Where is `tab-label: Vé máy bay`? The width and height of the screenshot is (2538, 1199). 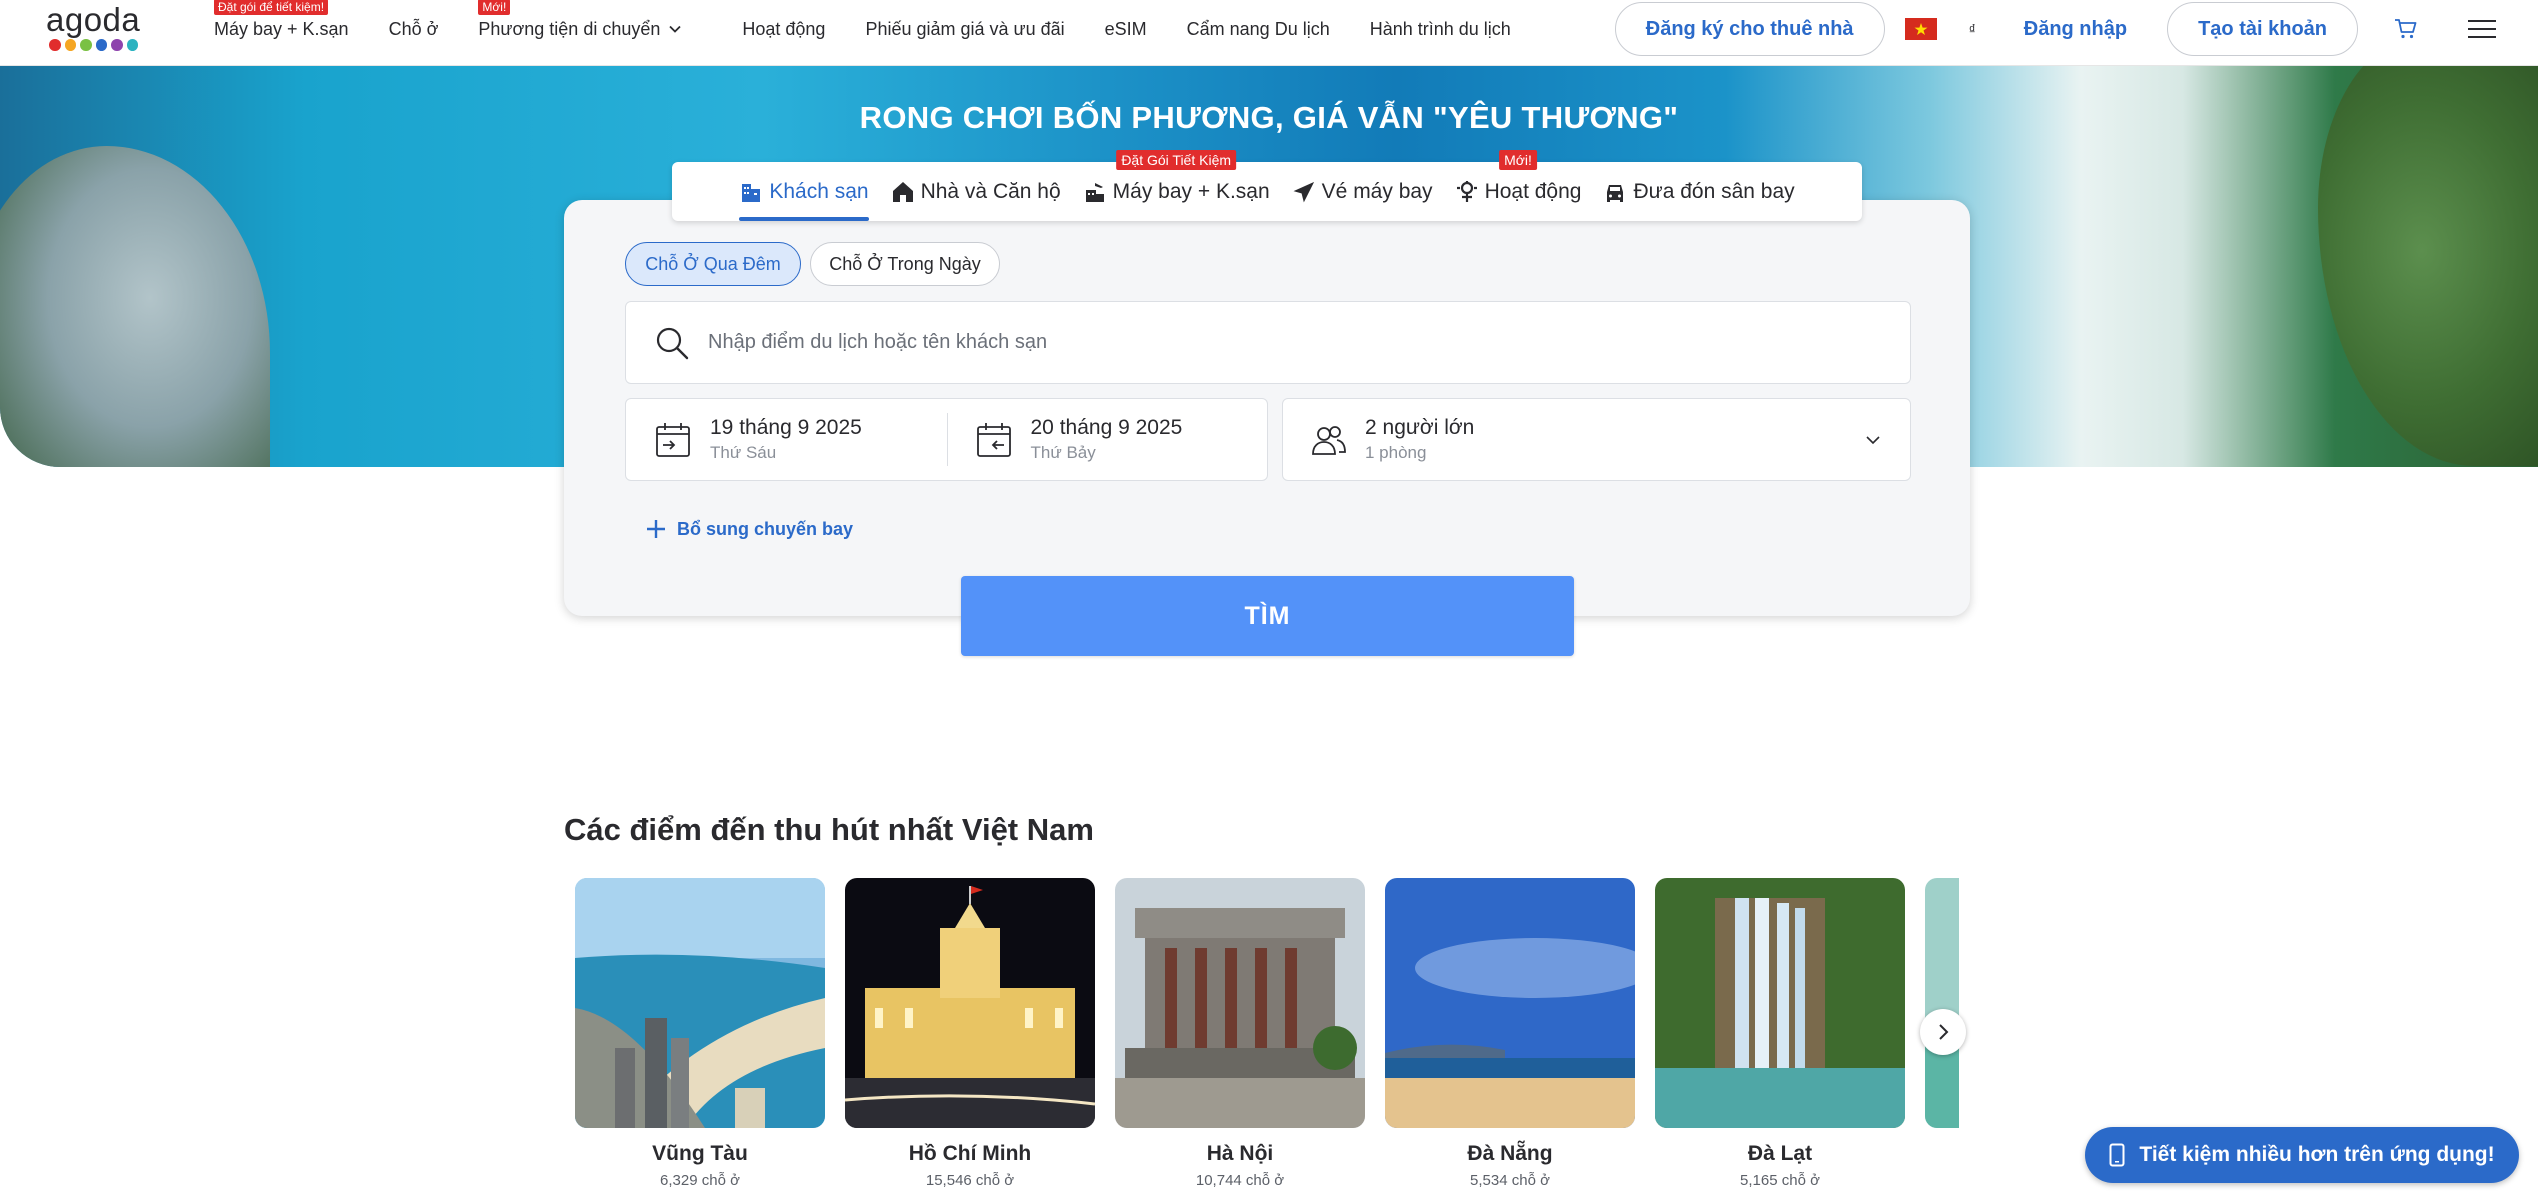 tab-label: Vé máy bay is located at coordinates (1377, 191).